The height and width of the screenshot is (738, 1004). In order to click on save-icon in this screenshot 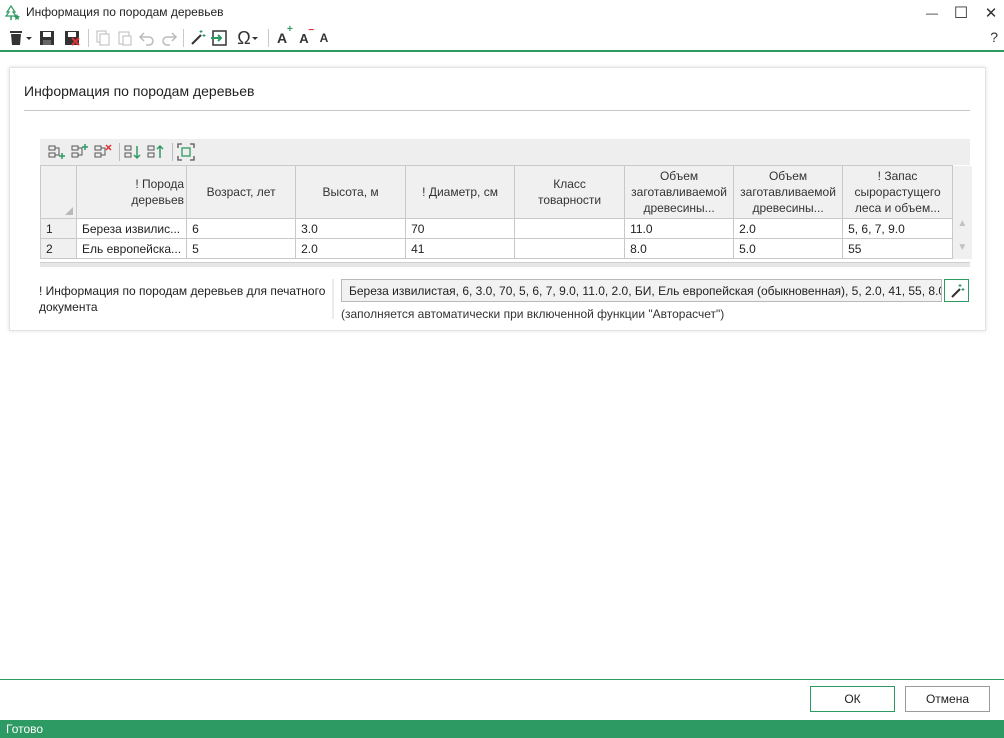, I will do `click(47, 38)`.